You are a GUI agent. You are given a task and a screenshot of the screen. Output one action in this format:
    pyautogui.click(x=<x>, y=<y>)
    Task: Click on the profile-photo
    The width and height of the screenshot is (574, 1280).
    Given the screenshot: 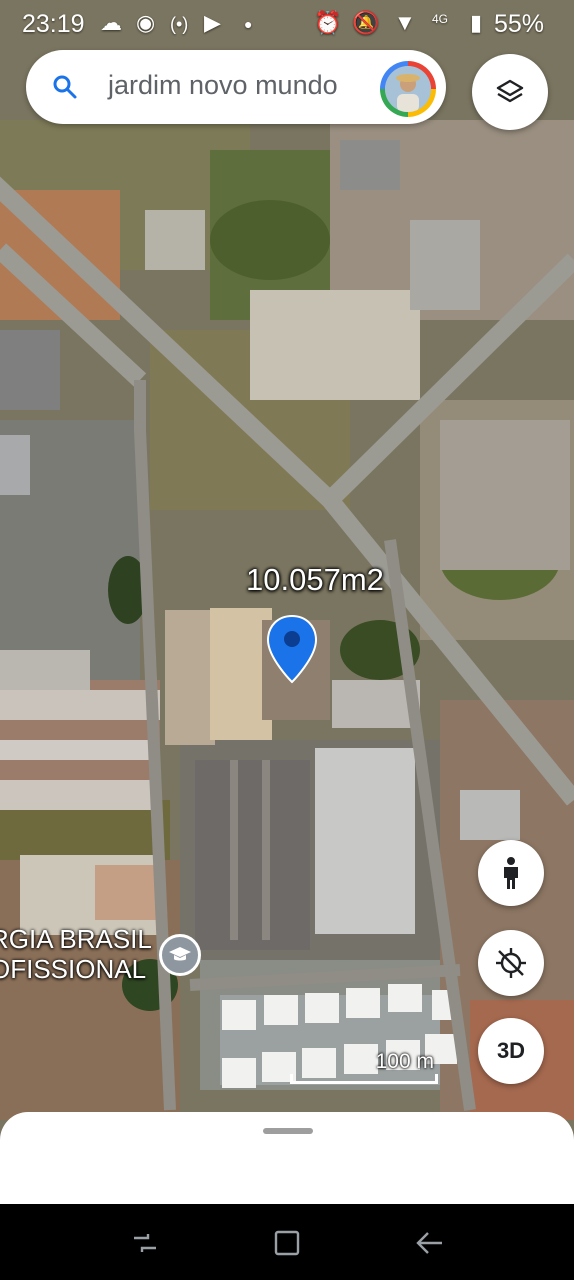 What is the action you would take?
    pyautogui.click(x=408, y=89)
    